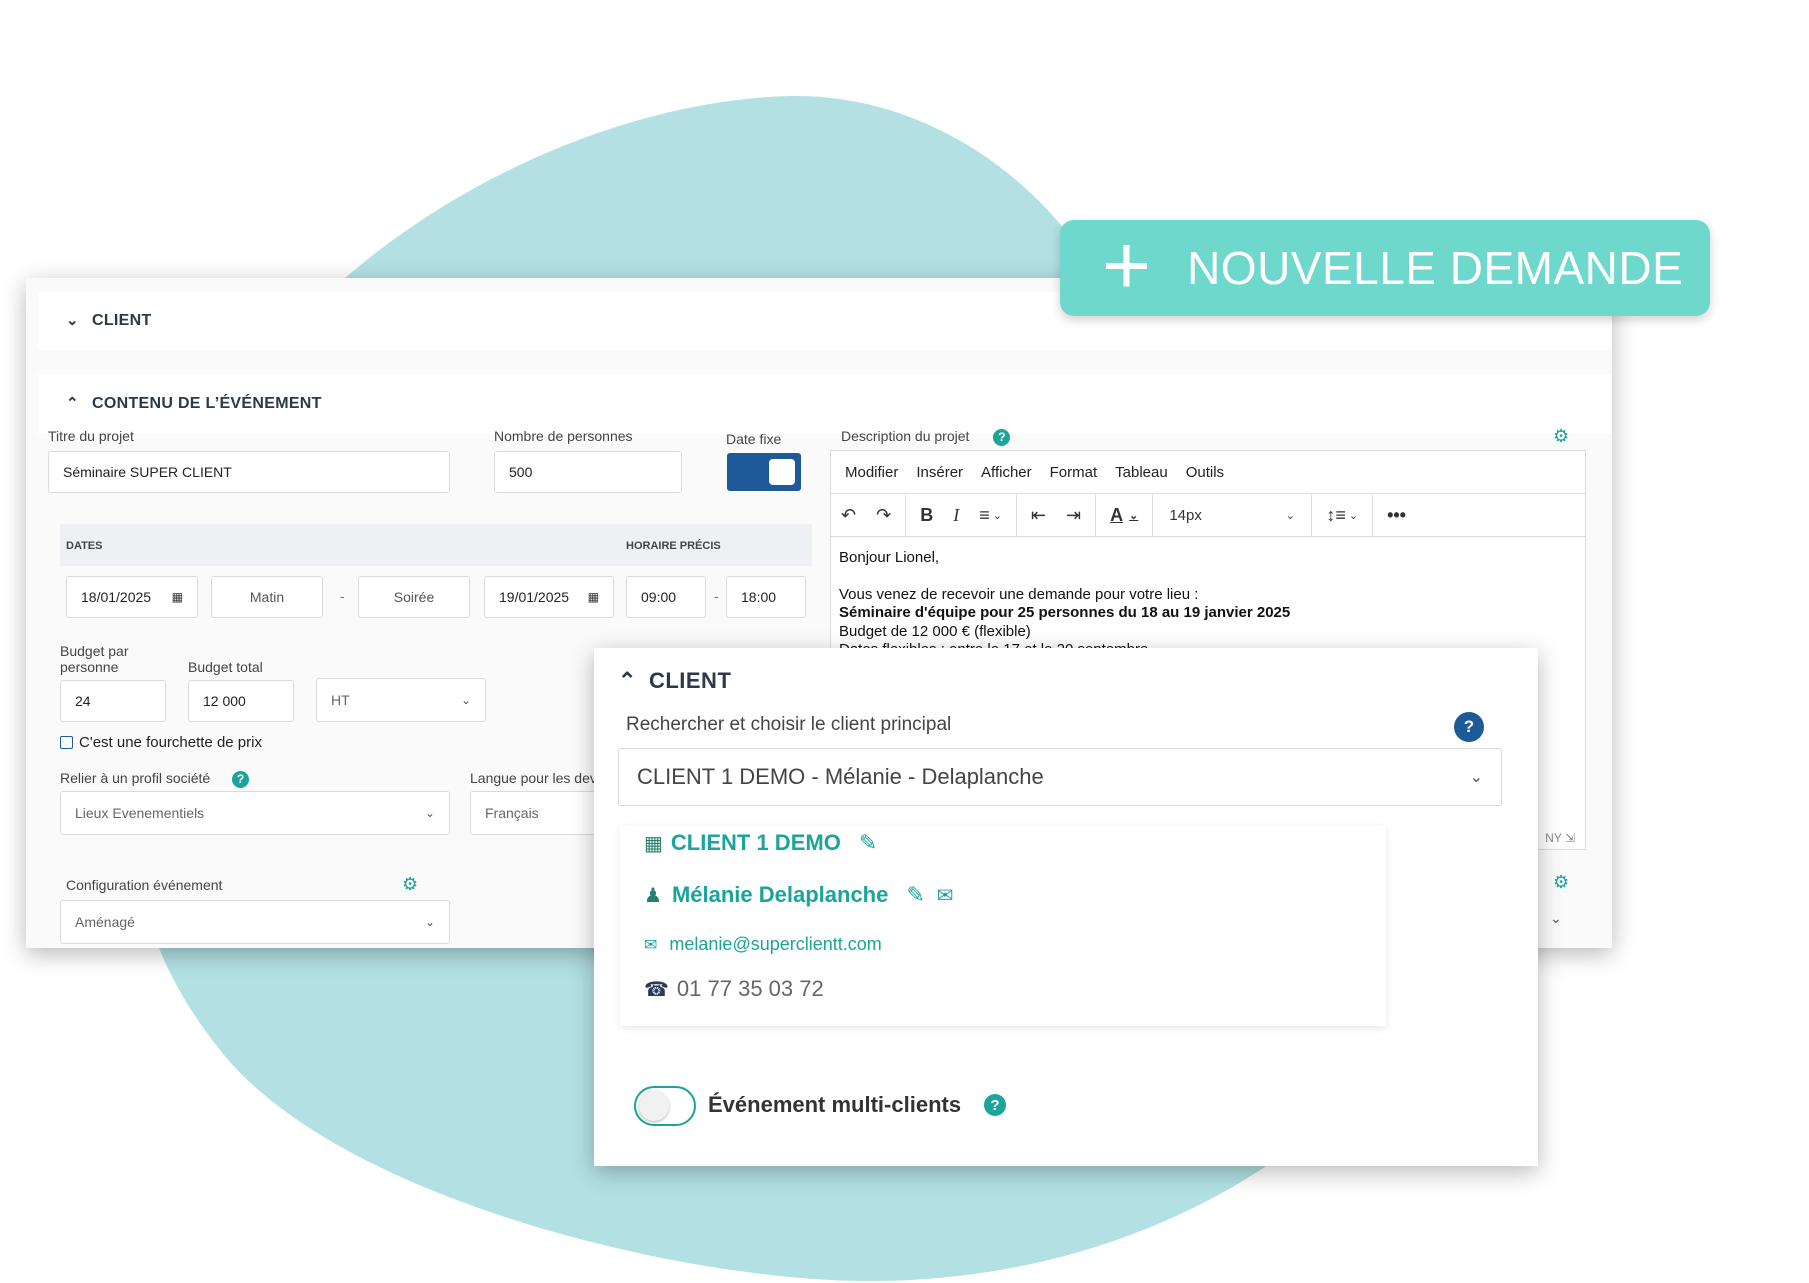 This screenshot has width=1809, height=1283. I want to click on bold-icon: B, so click(926, 515).